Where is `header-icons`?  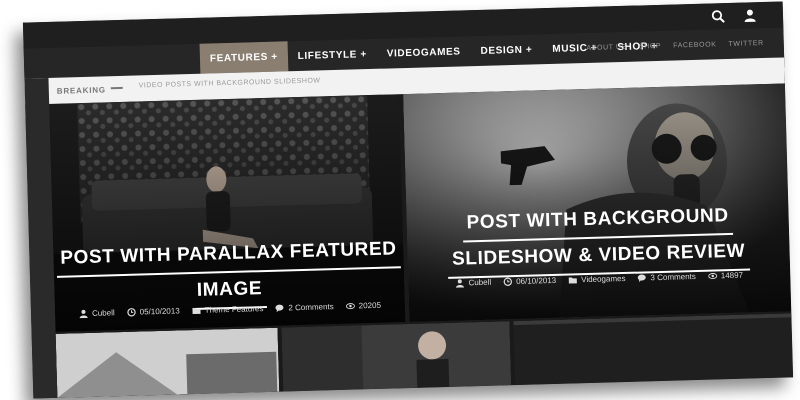 header-icons is located at coordinates (734, 15).